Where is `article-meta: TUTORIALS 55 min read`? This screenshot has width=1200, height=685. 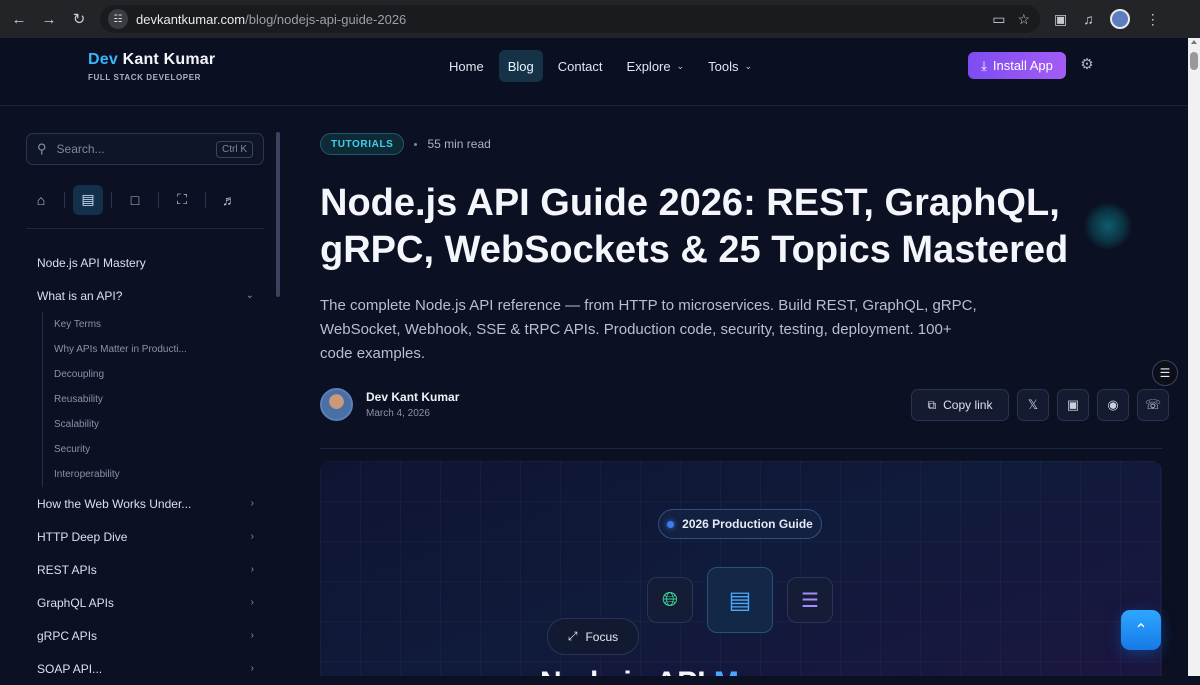
article-meta: TUTORIALS 55 min read is located at coordinates (405, 144).